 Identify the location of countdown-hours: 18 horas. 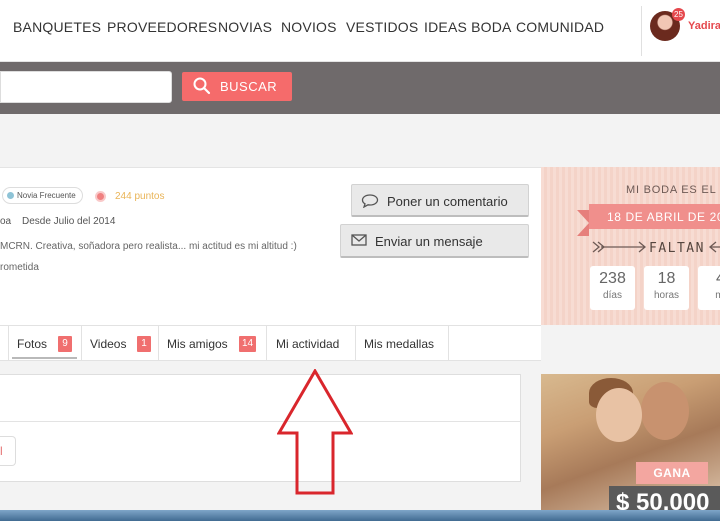
(666, 288).